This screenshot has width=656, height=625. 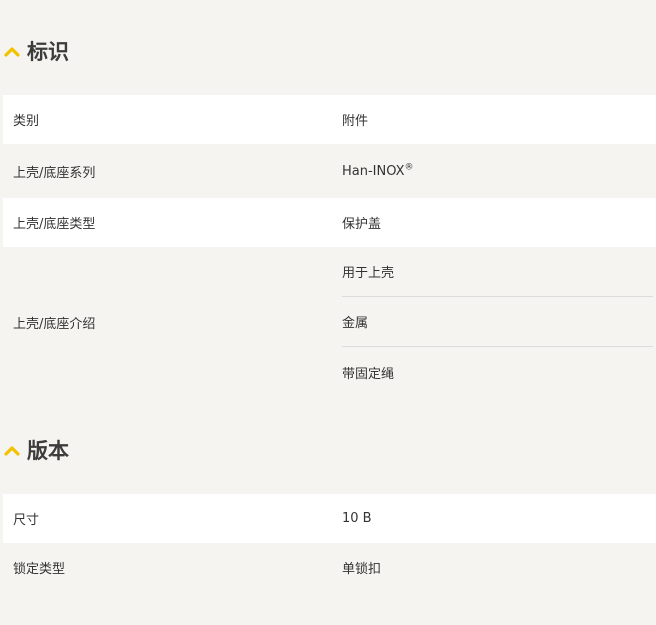 What do you see at coordinates (357, 518) in the screenshot?
I see `row-value: 10 B` at bounding box center [357, 518].